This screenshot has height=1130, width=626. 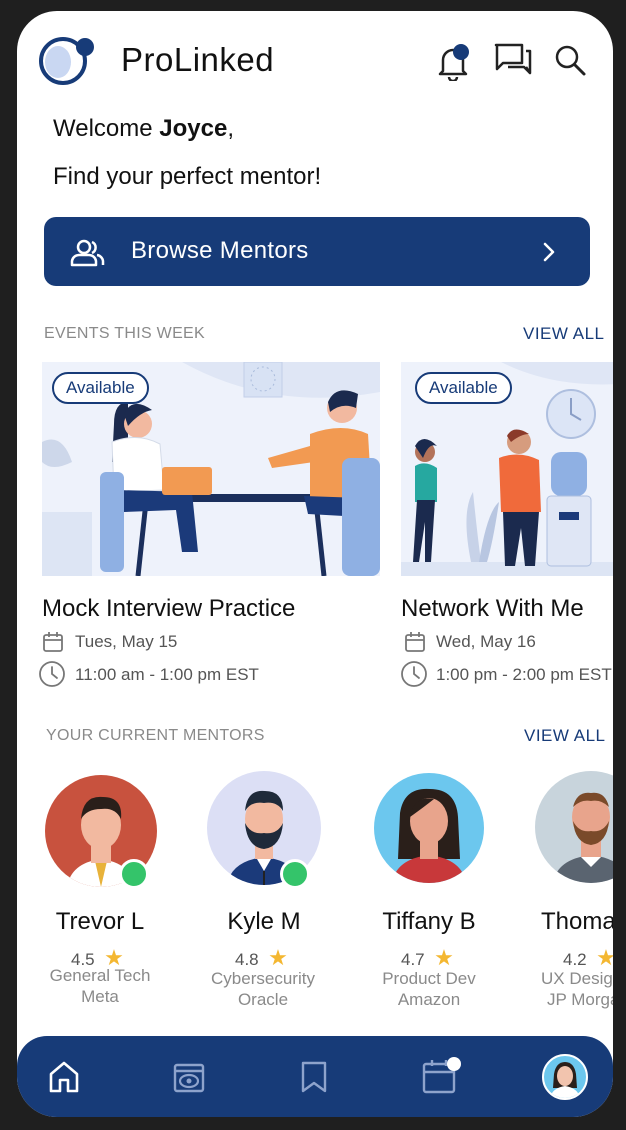 I want to click on events-section-title: EVENTS THIS WEEK, so click(x=124, y=333).